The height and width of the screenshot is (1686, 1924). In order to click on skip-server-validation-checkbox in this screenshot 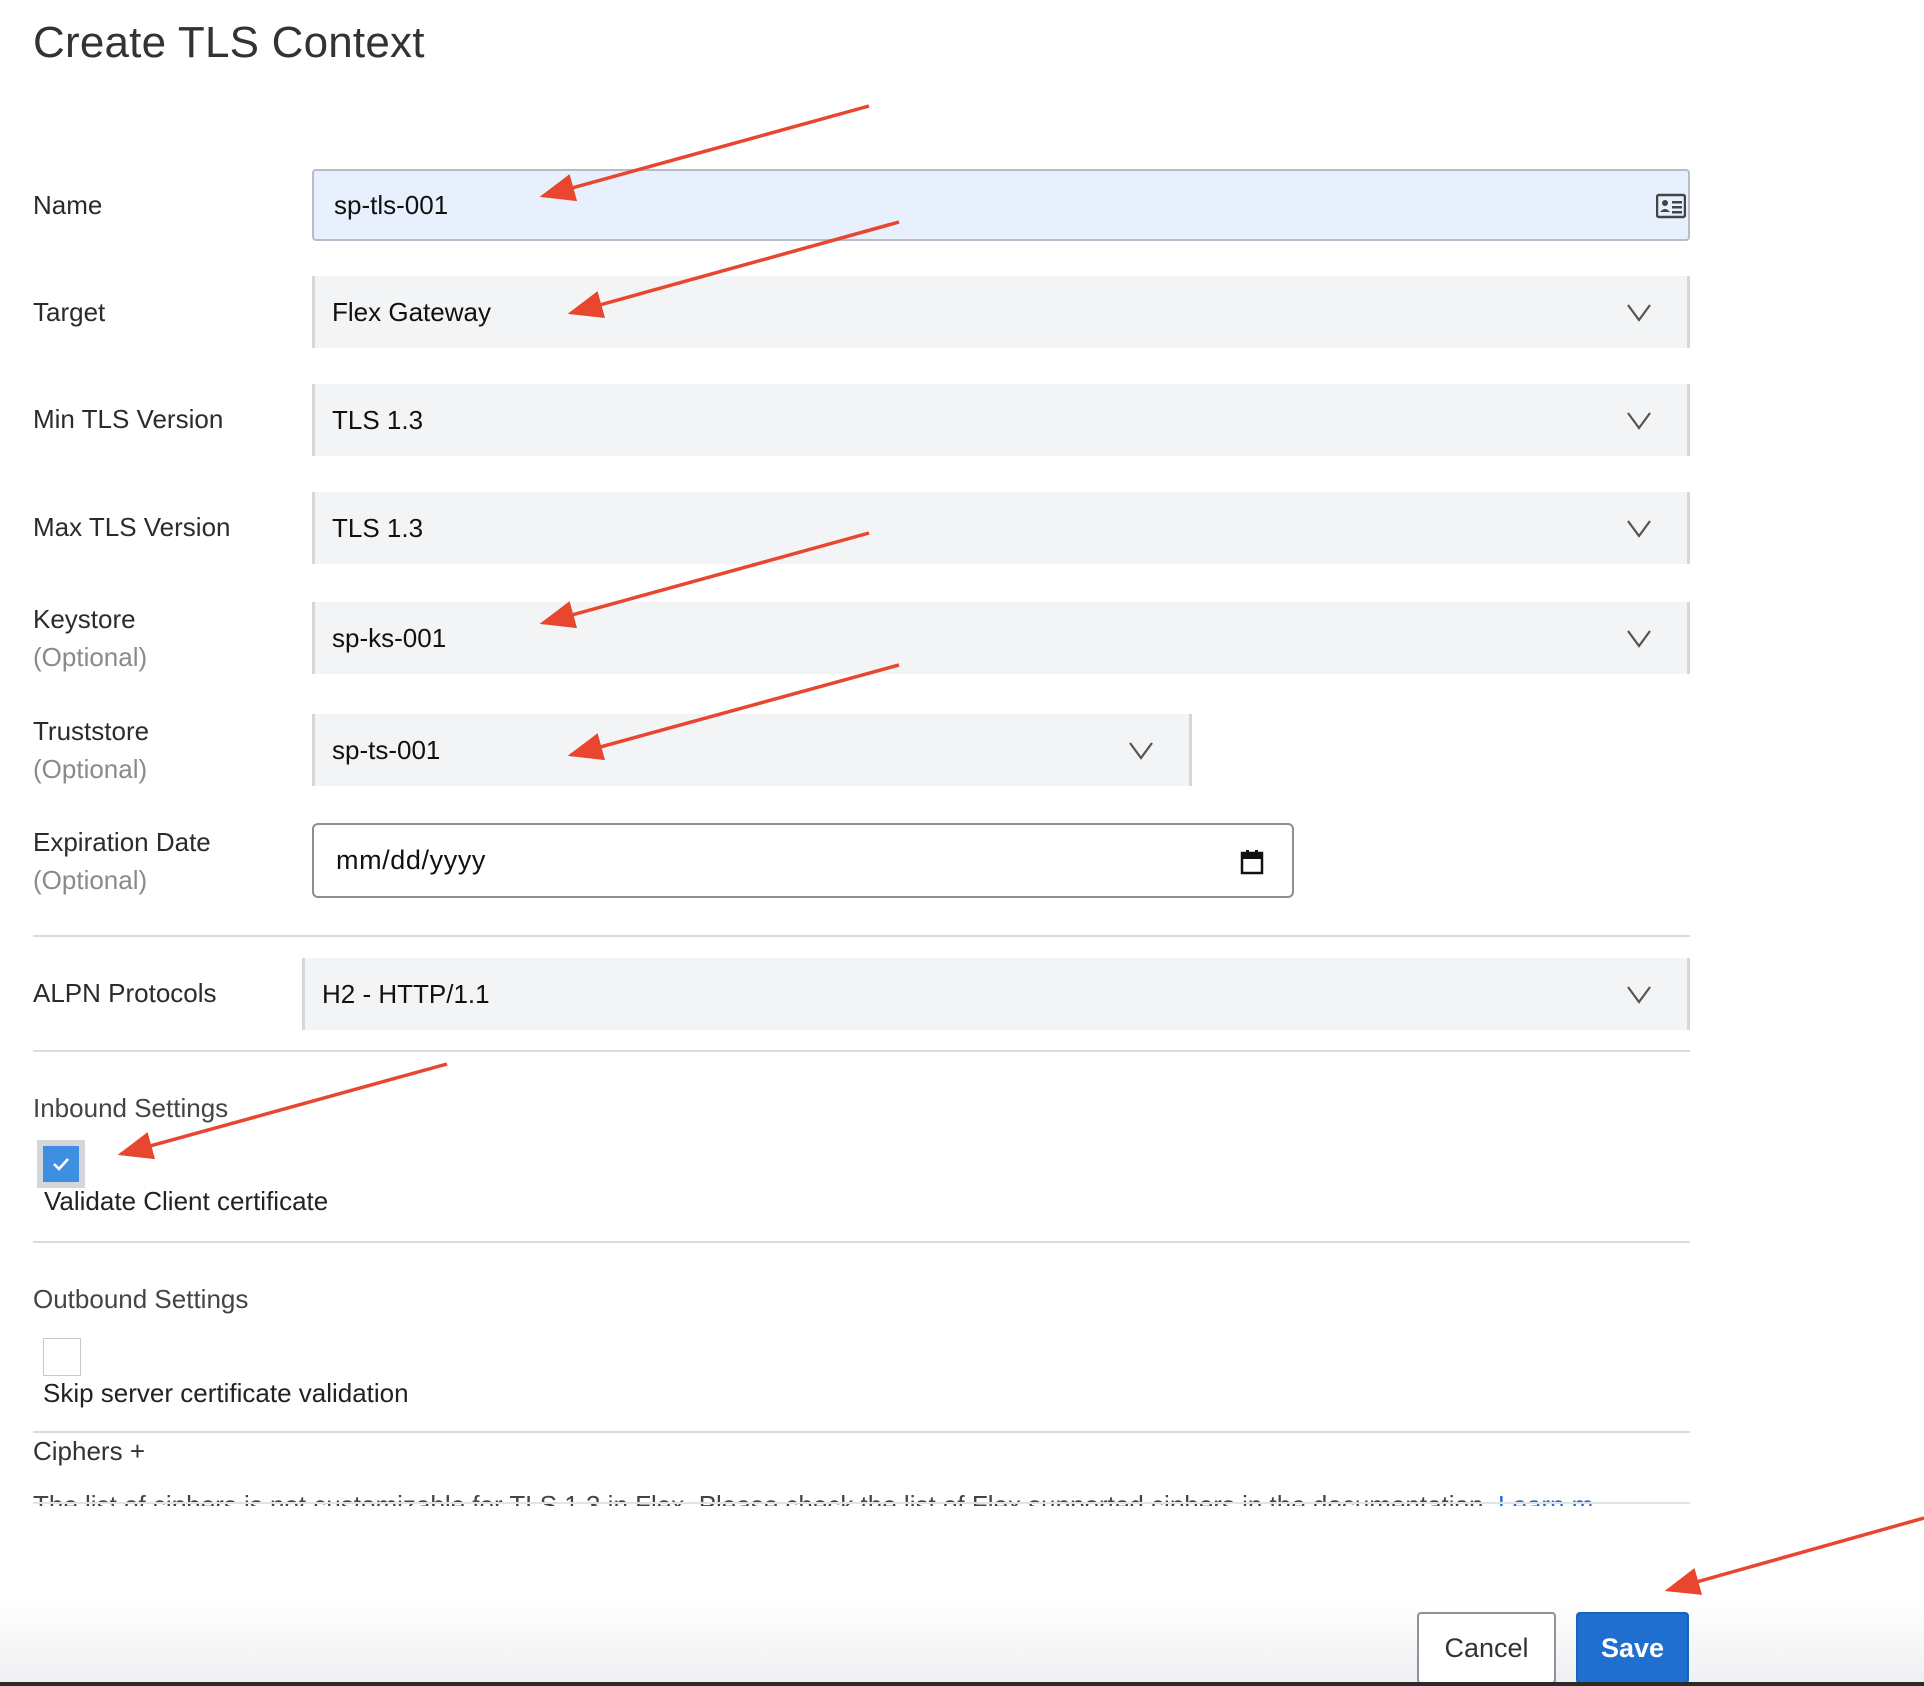, I will do `click(62, 1357)`.